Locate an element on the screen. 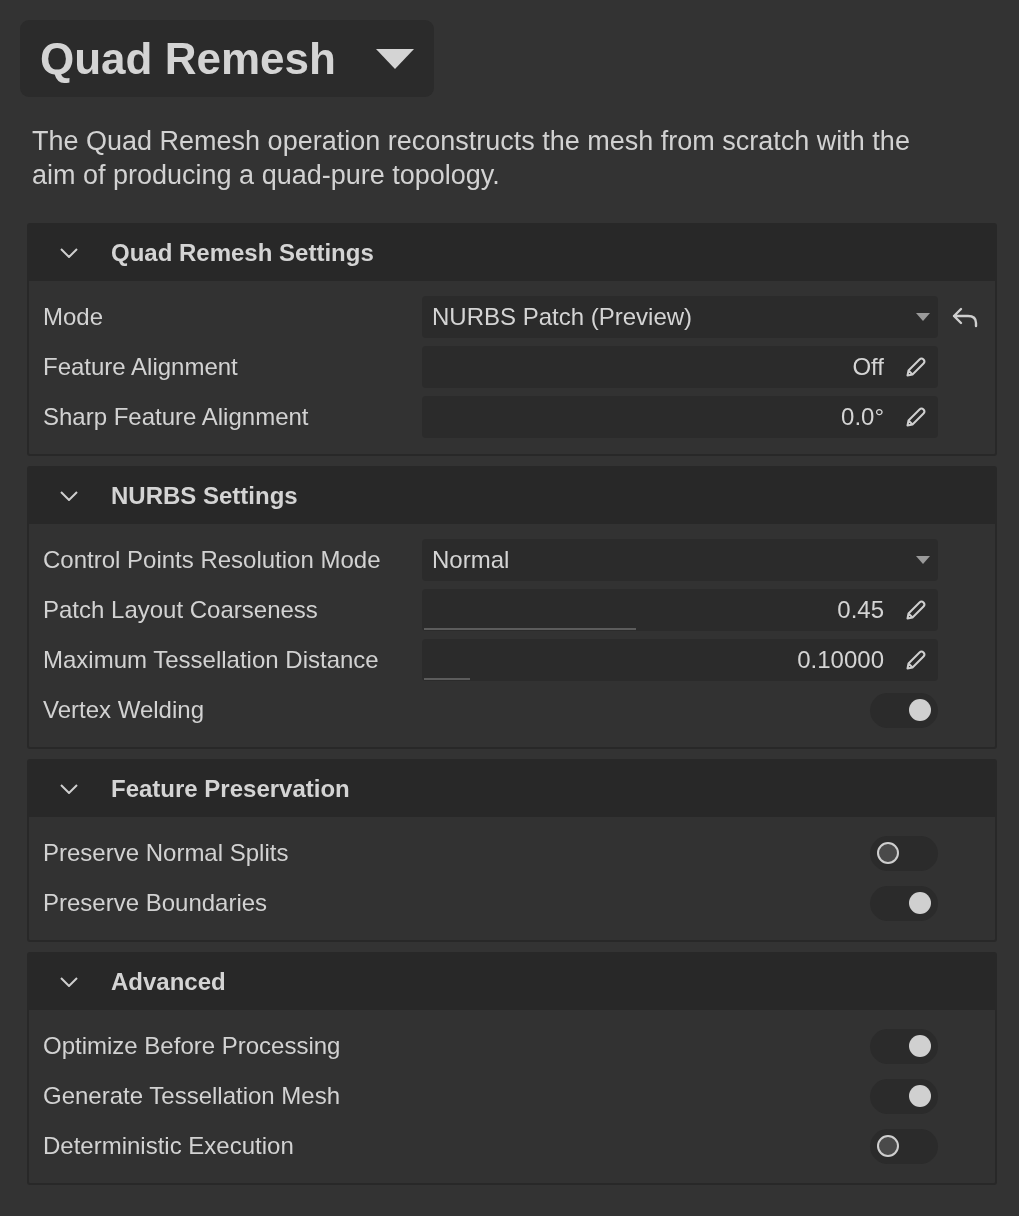 The image size is (1019, 1216). setting-label: Vertex Welding is located at coordinates (124, 710).